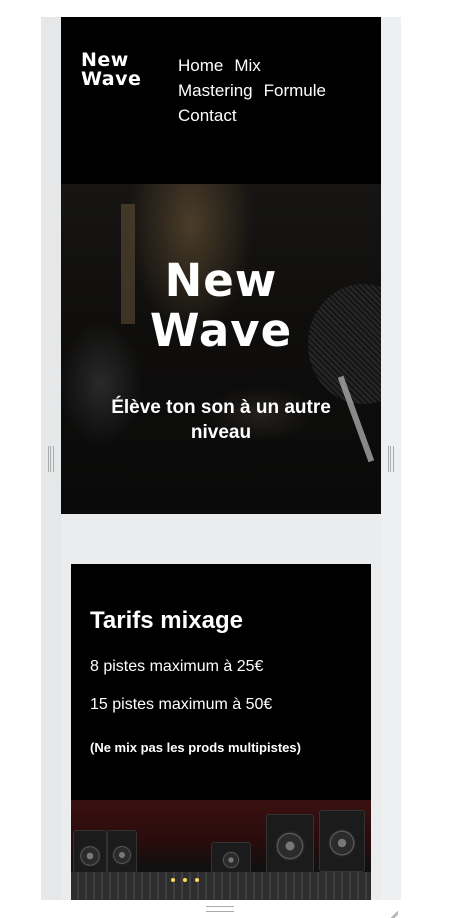 The image size is (458, 918). Describe the element at coordinates (221, 330) in the screenshot. I see `hero-title-line-2: Wave` at that location.